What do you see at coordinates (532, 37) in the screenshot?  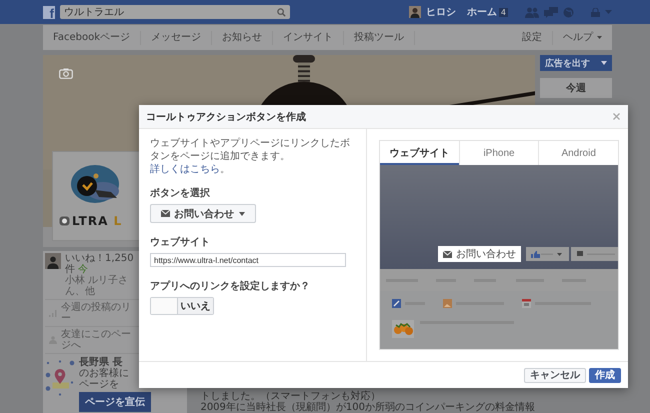 I see `settings-link: 設定` at bounding box center [532, 37].